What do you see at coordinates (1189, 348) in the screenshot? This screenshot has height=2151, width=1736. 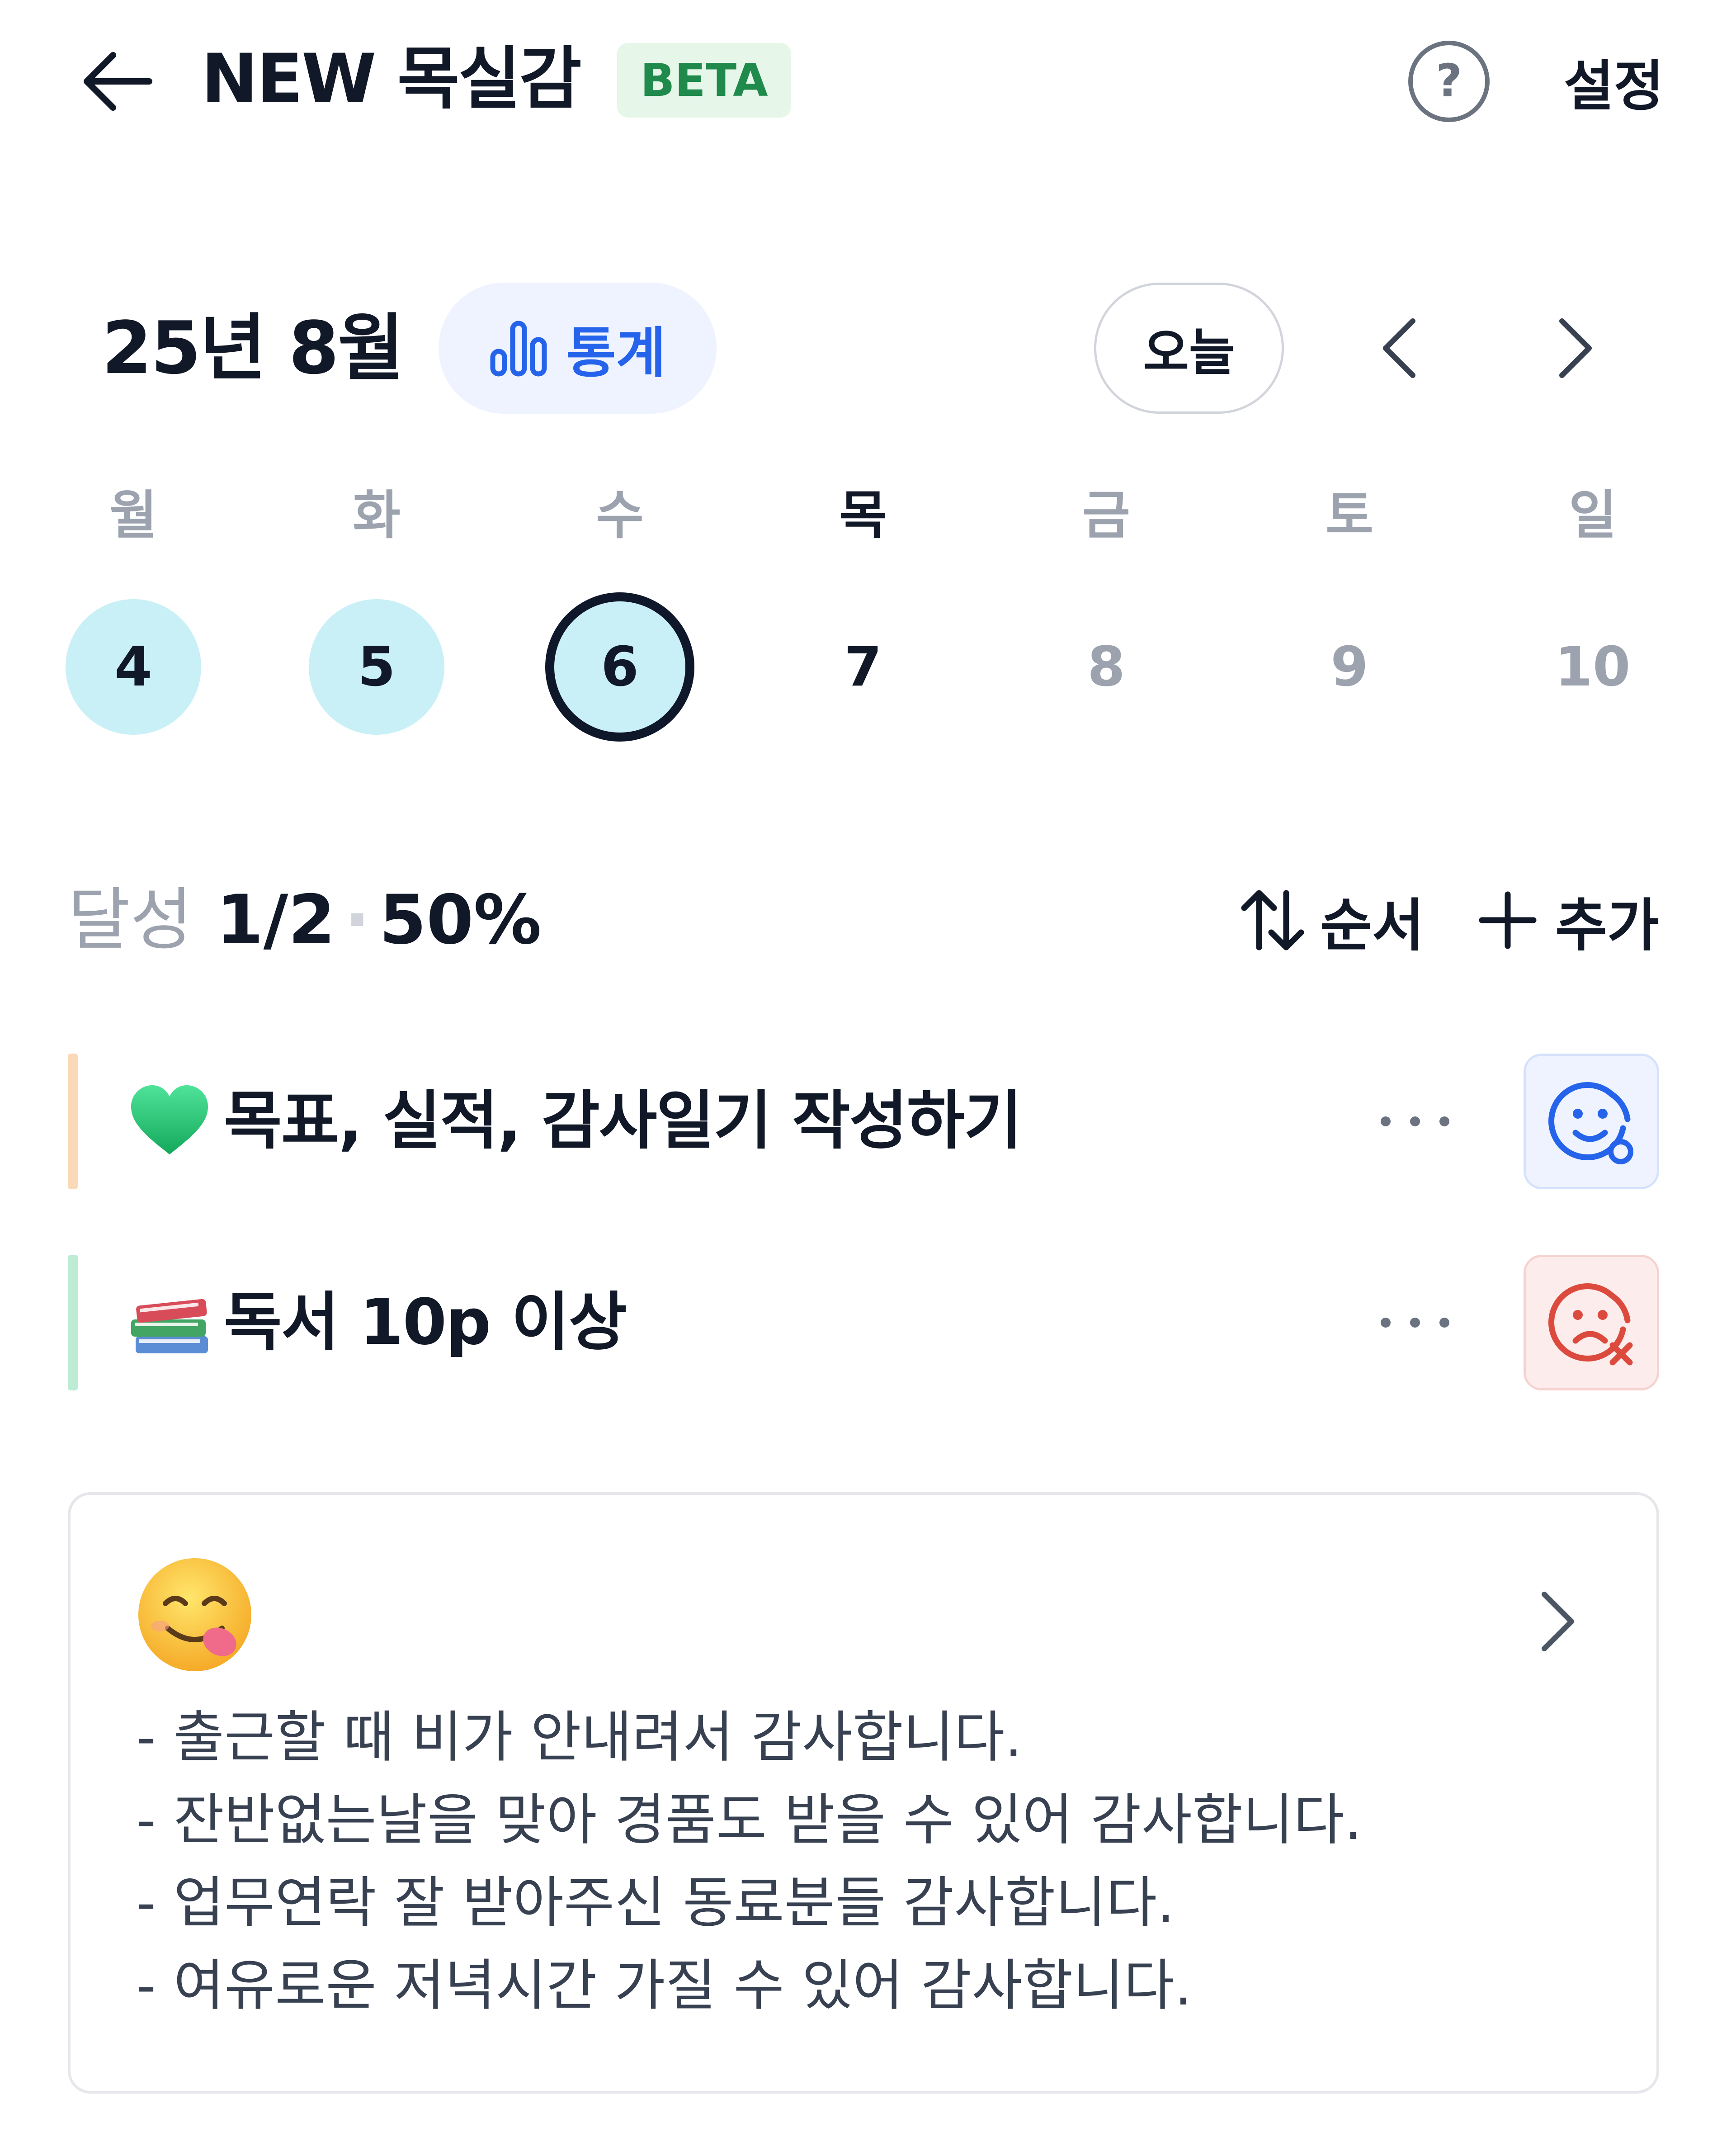 I see `today-button: 오늘` at bounding box center [1189, 348].